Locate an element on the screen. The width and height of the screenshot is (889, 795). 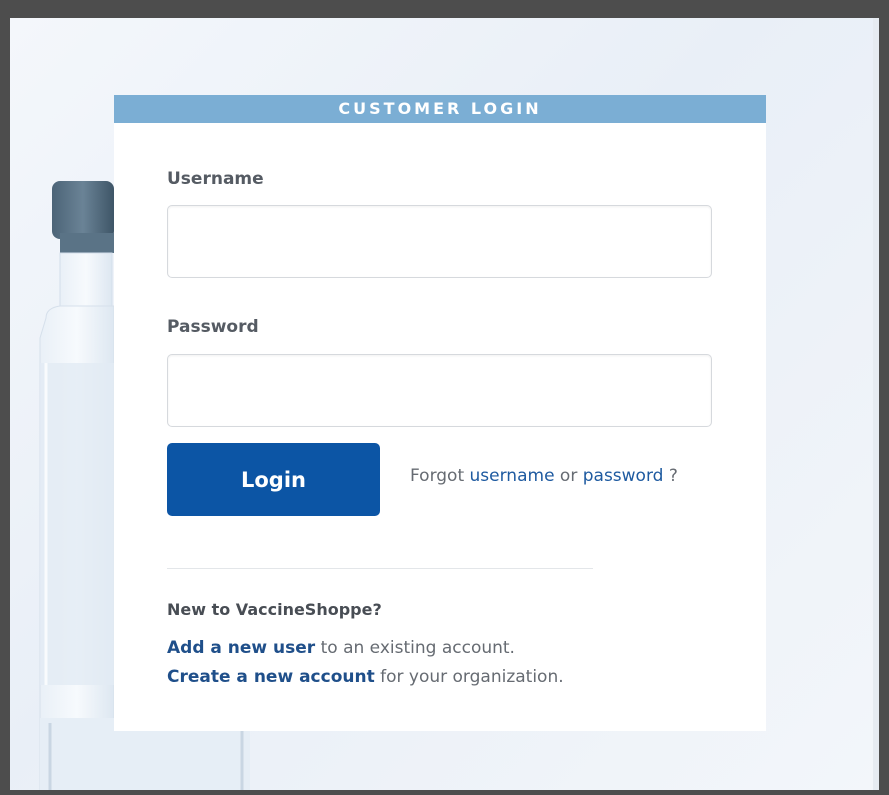
forgot-username-link: username is located at coordinates (512, 476).